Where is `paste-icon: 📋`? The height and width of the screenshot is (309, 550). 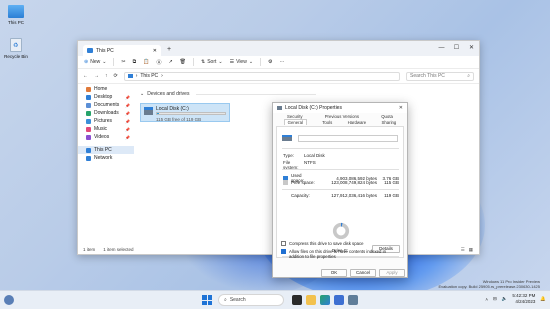
paste-icon: 📋 is located at coordinates (146, 62).